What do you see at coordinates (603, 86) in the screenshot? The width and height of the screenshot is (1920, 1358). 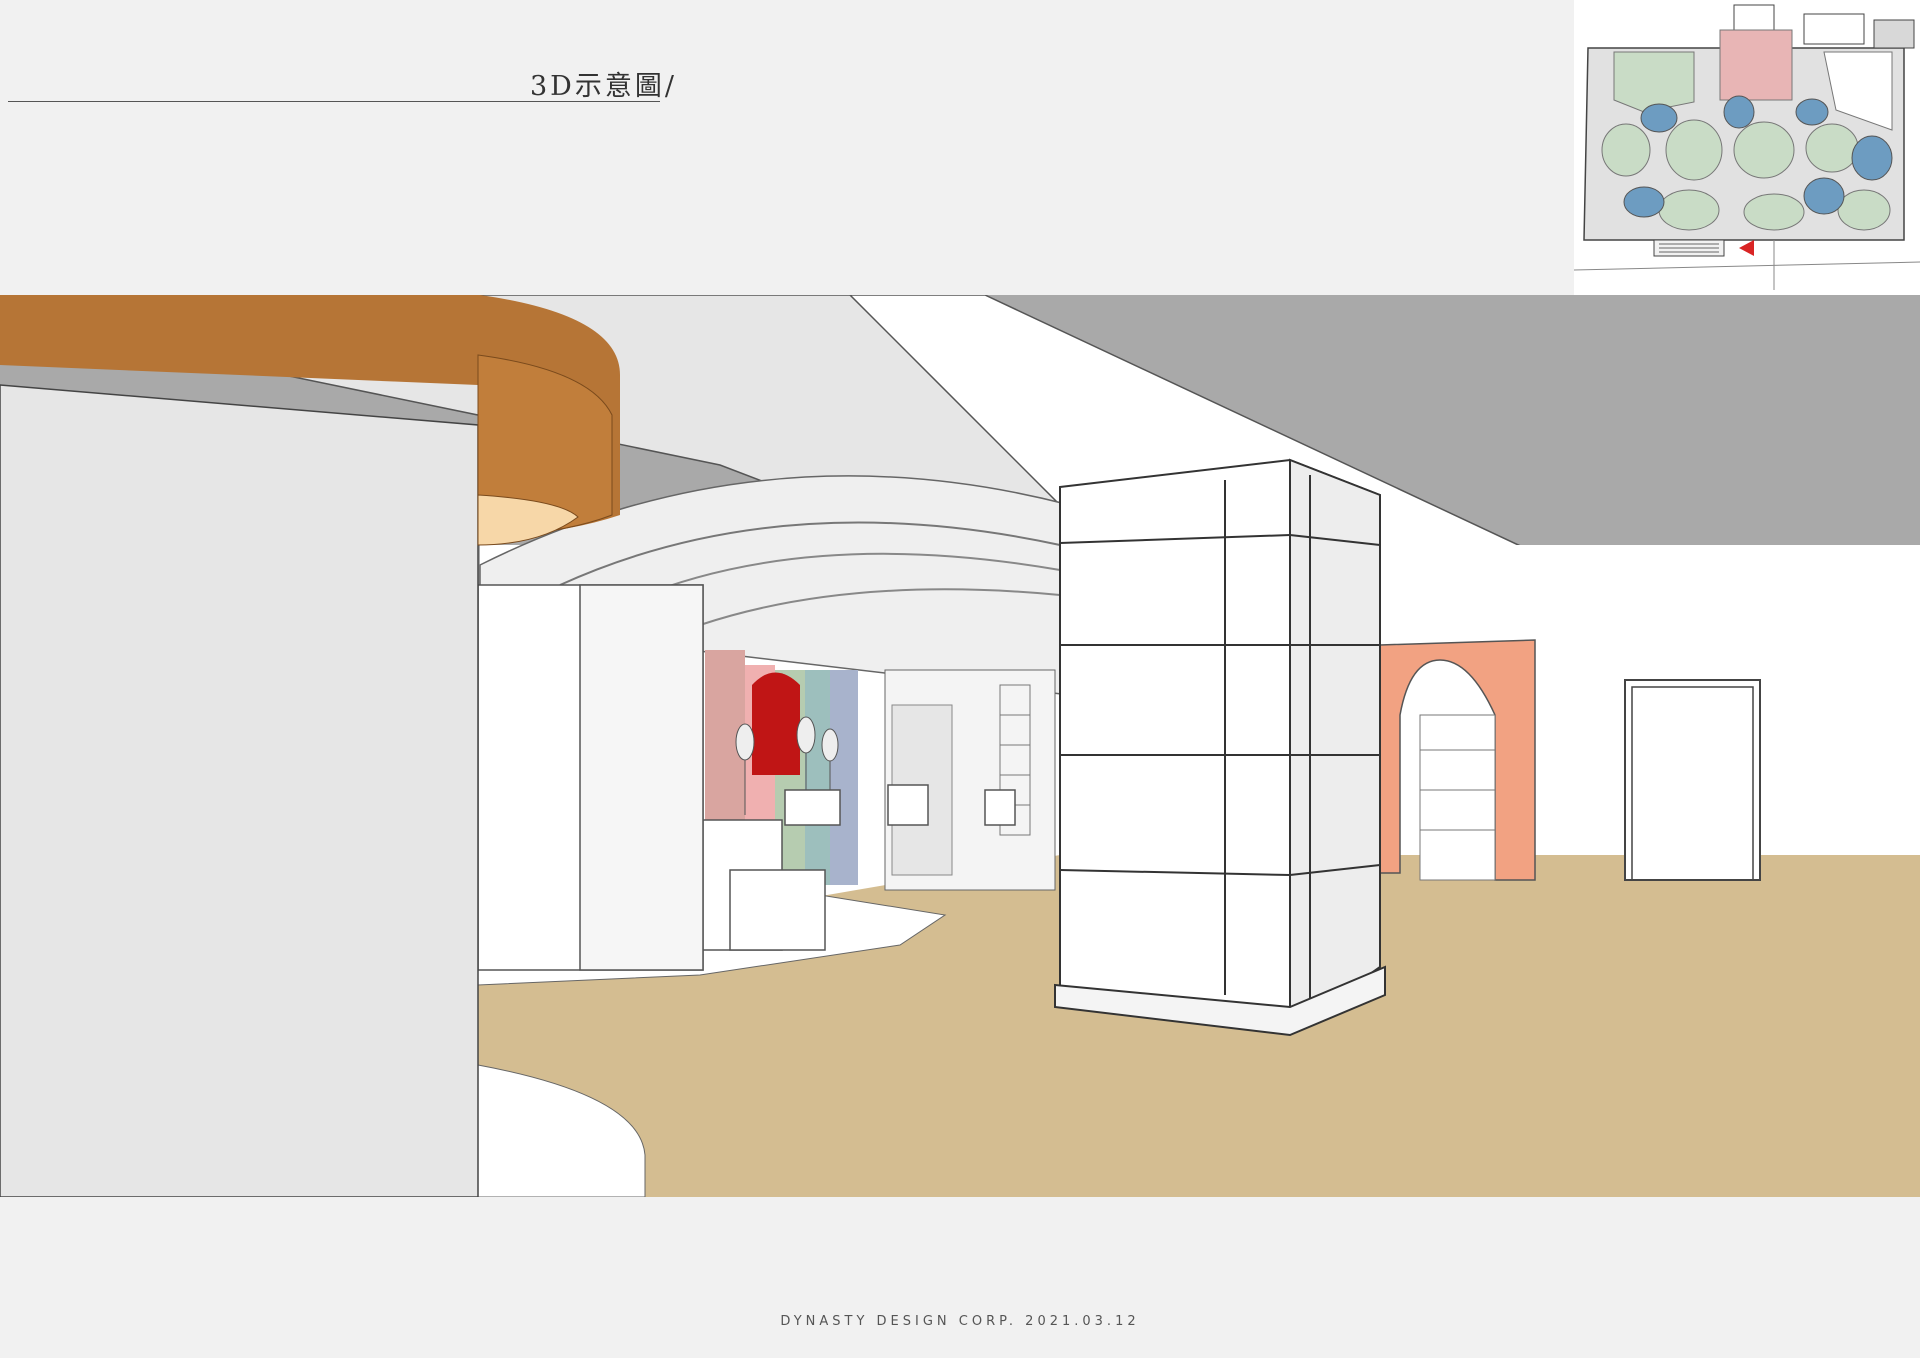 I see `page-title: 3D示意圖/` at bounding box center [603, 86].